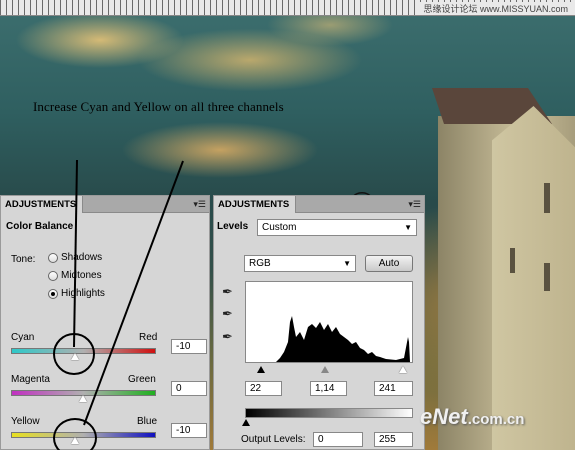 The width and height of the screenshot is (575, 450). Describe the element at coordinates (75, 434) in the screenshot. I see `highlight-circle-yellow` at that location.